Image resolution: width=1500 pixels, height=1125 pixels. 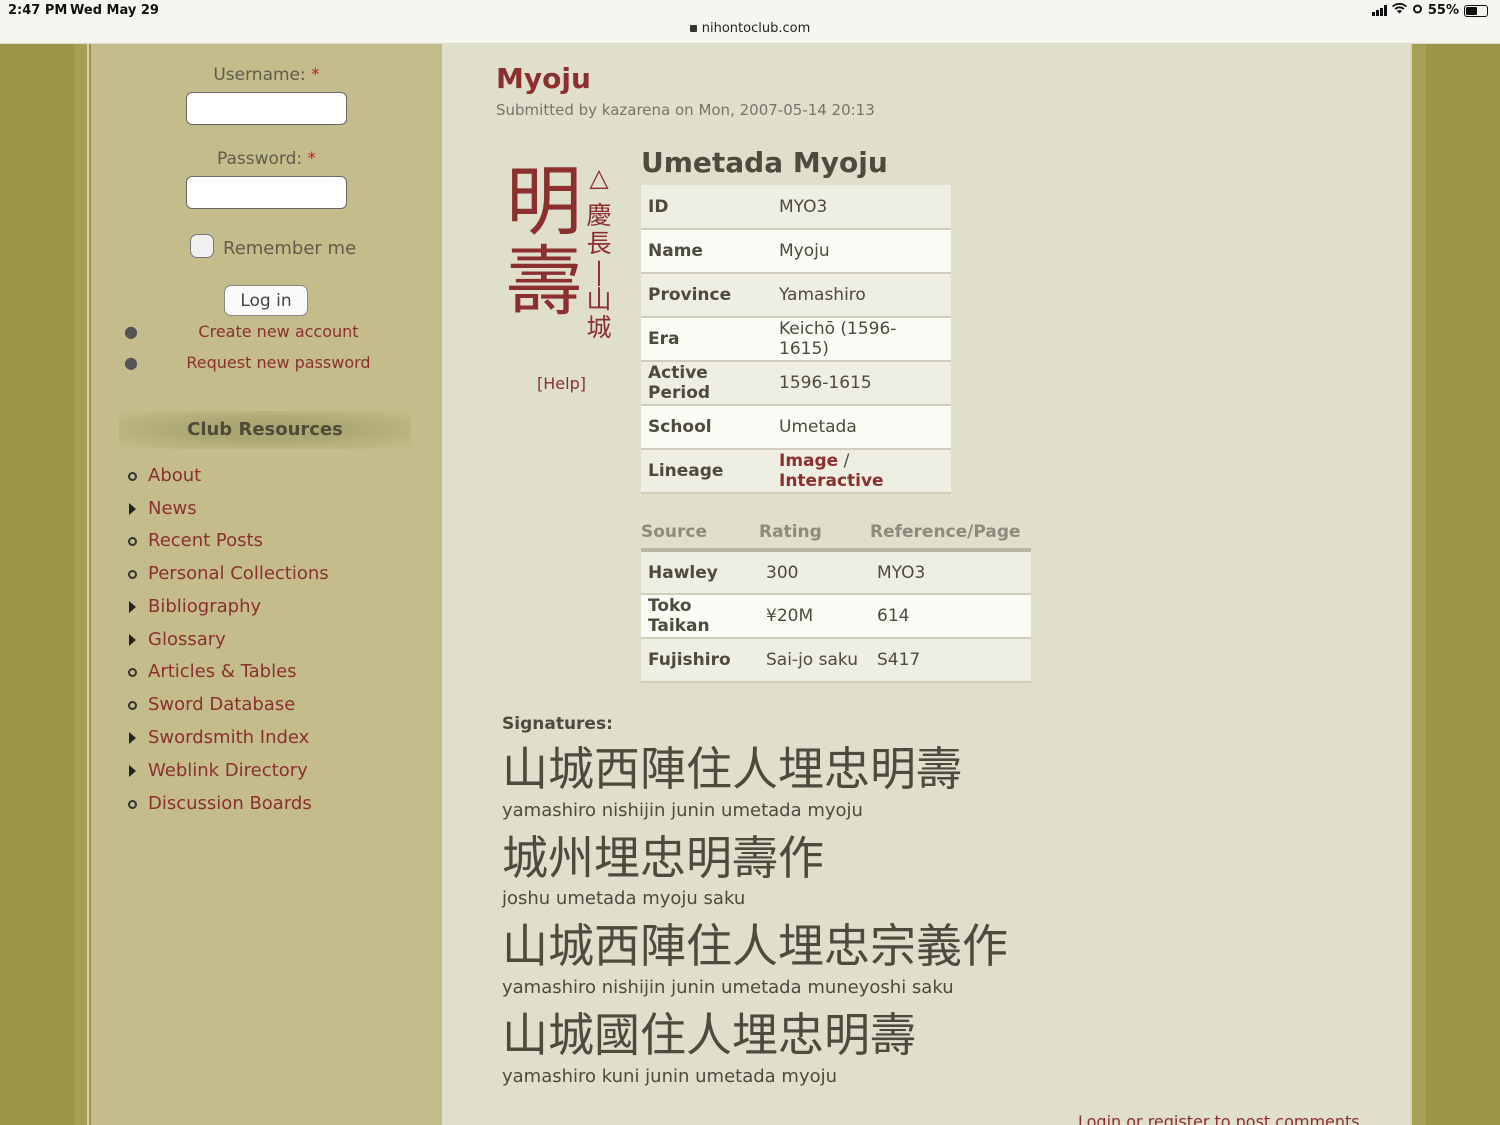 What do you see at coordinates (561, 383) in the screenshot?
I see `help-link: [Help]` at bounding box center [561, 383].